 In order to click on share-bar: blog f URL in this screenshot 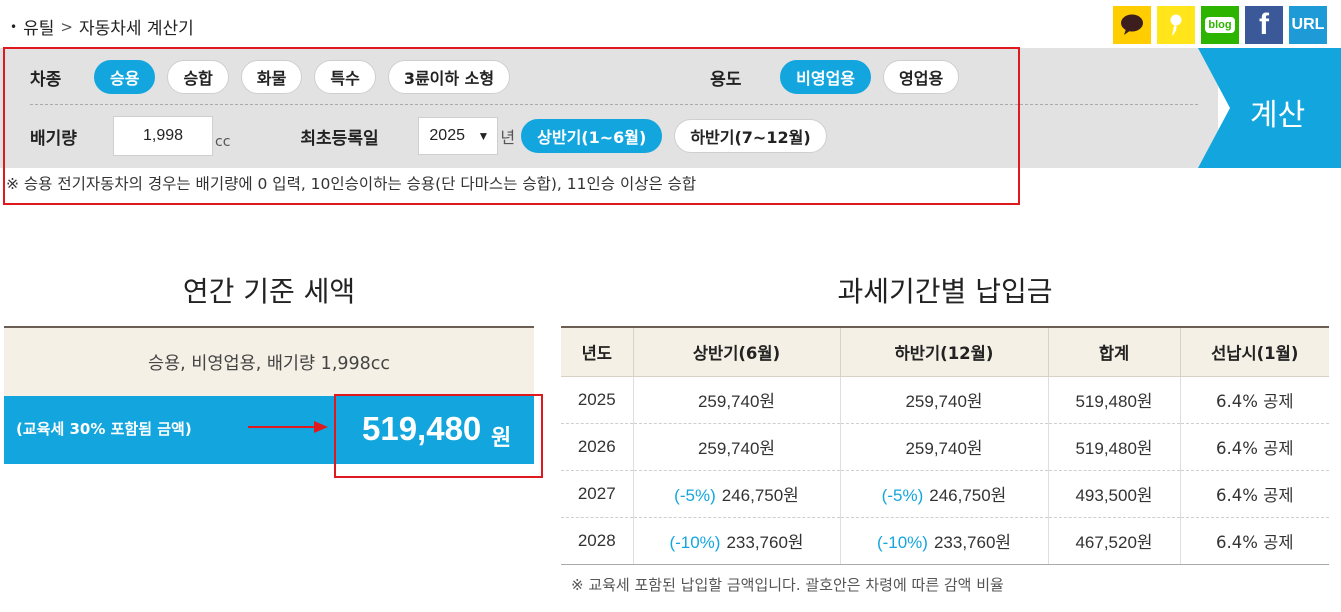, I will do `click(1220, 25)`.